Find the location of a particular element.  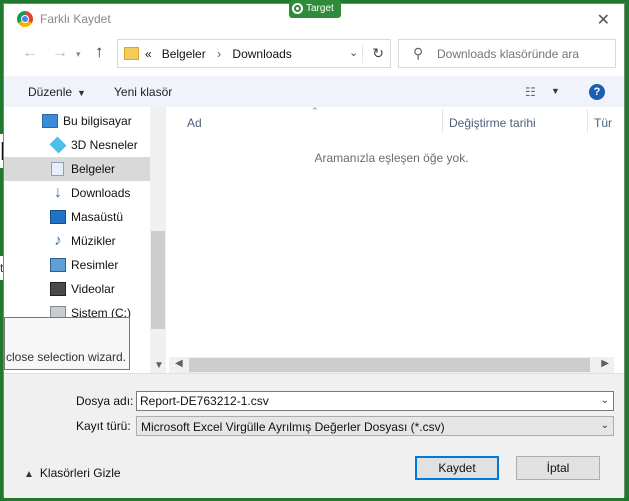

back-arrow-icon: ← is located at coordinates (30, 53).